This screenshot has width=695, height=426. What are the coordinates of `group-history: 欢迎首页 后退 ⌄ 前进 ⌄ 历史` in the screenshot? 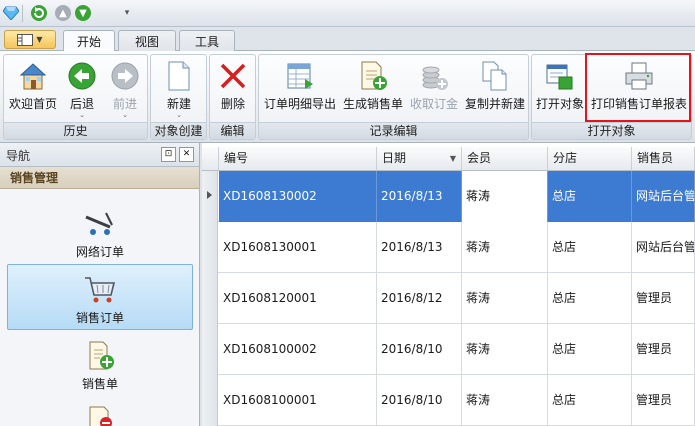 It's located at (75, 97).